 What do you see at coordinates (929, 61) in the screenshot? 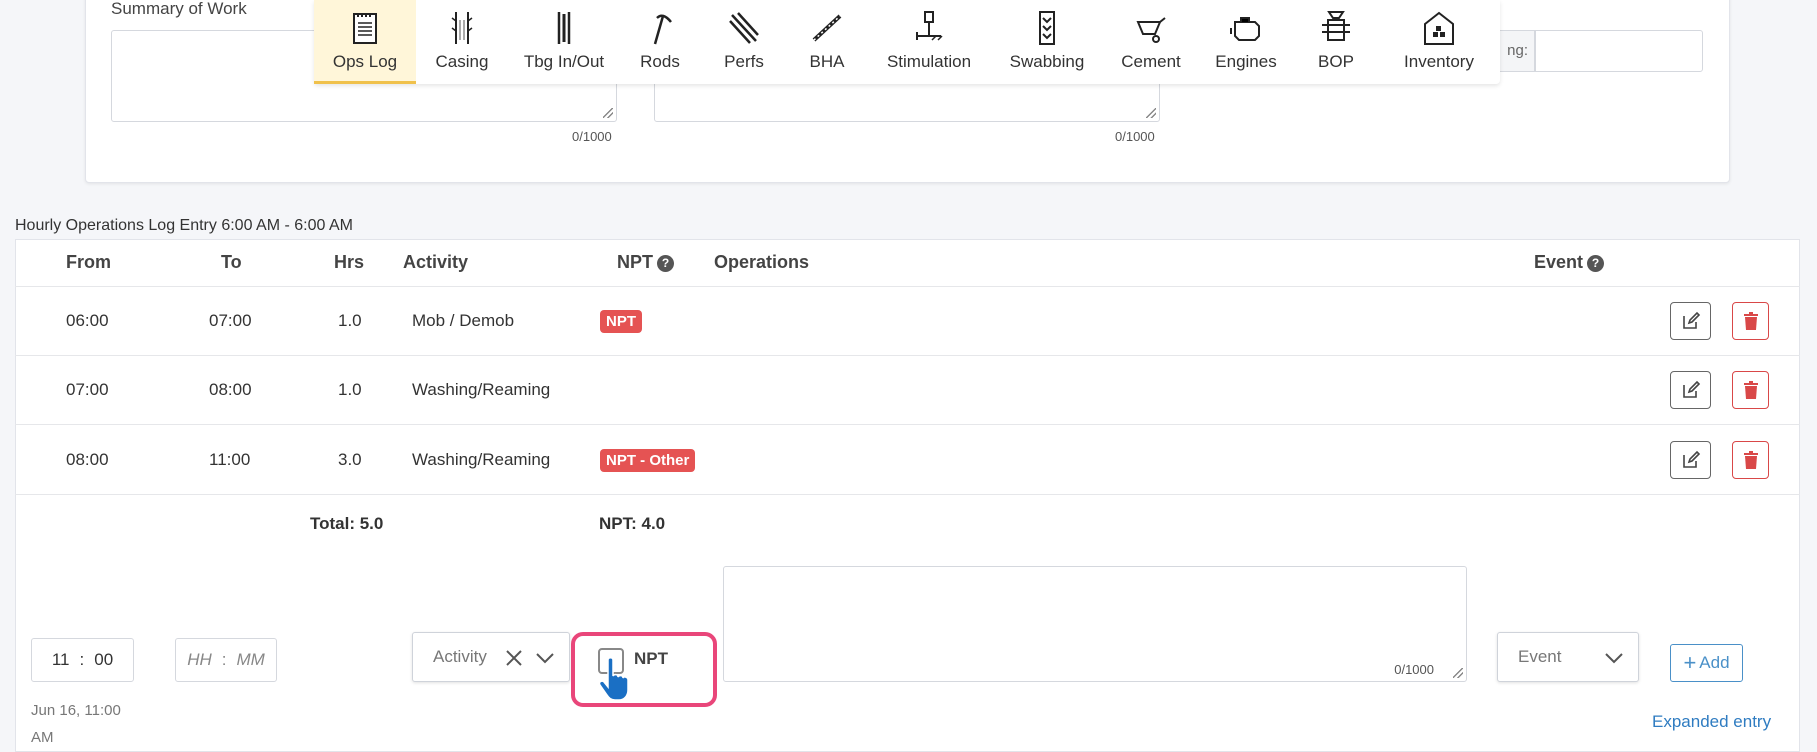
I see `tab-label: Stimulation` at bounding box center [929, 61].